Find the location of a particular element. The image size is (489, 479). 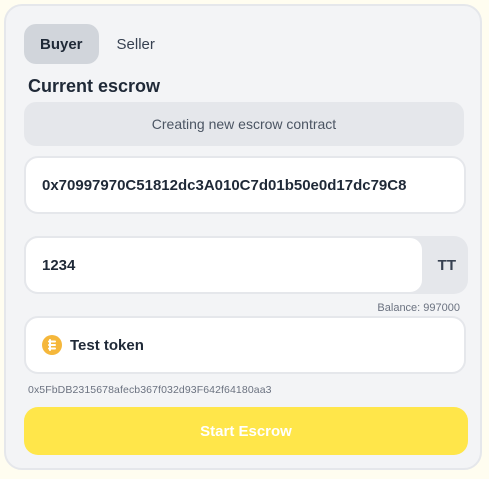

seller-address-input is located at coordinates (245, 185).